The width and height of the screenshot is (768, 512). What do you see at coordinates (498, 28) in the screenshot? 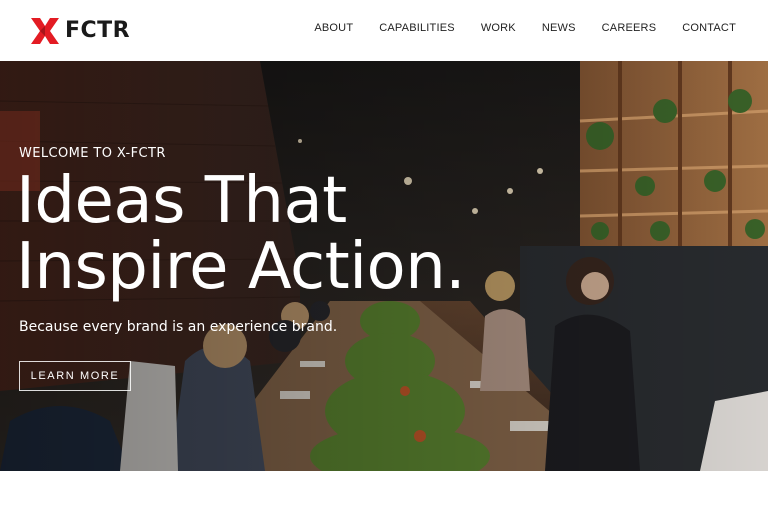
I see `nav-work: WORK` at bounding box center [498, 28].